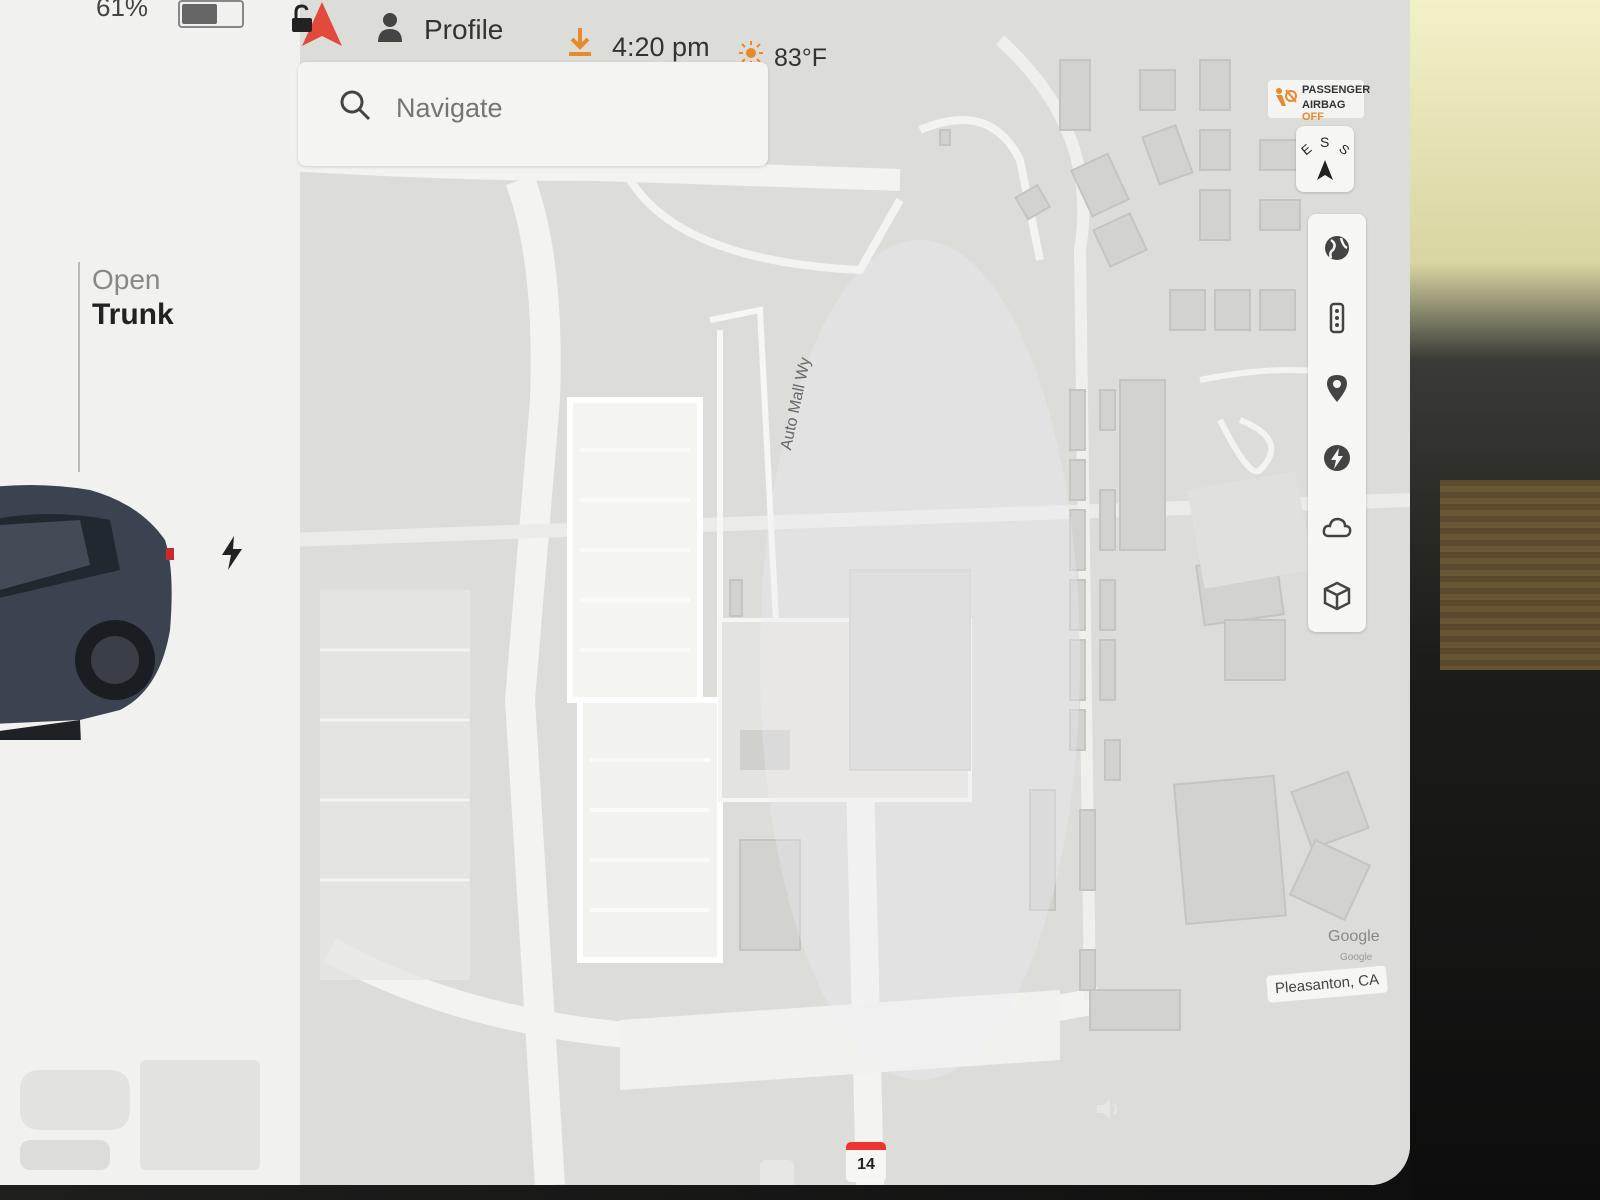 This screenshot has height=1200, width=1600. What do you see at coordinates (1337, 596) in the screenshot?
I see `cube-icon` at bounding box center [1337, 596].